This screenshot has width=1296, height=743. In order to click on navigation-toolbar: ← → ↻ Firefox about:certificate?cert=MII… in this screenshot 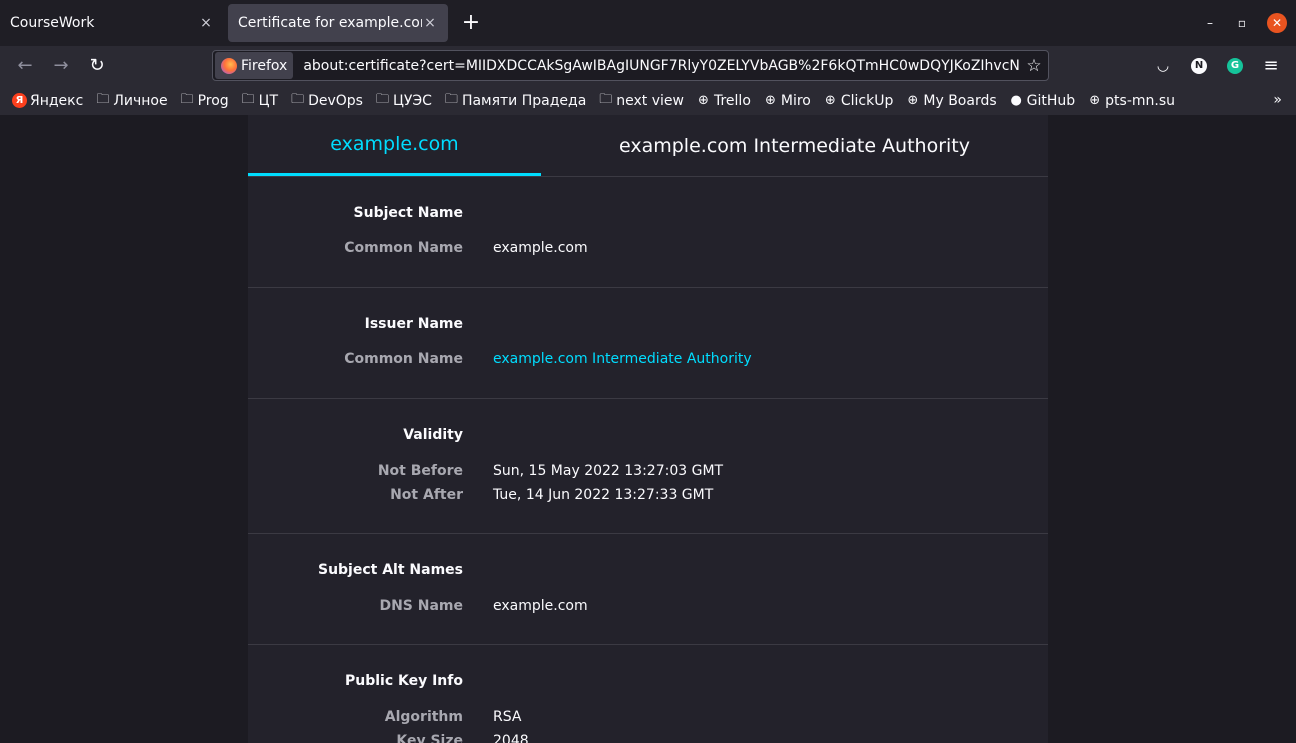, I will do `click(648, 66)`.